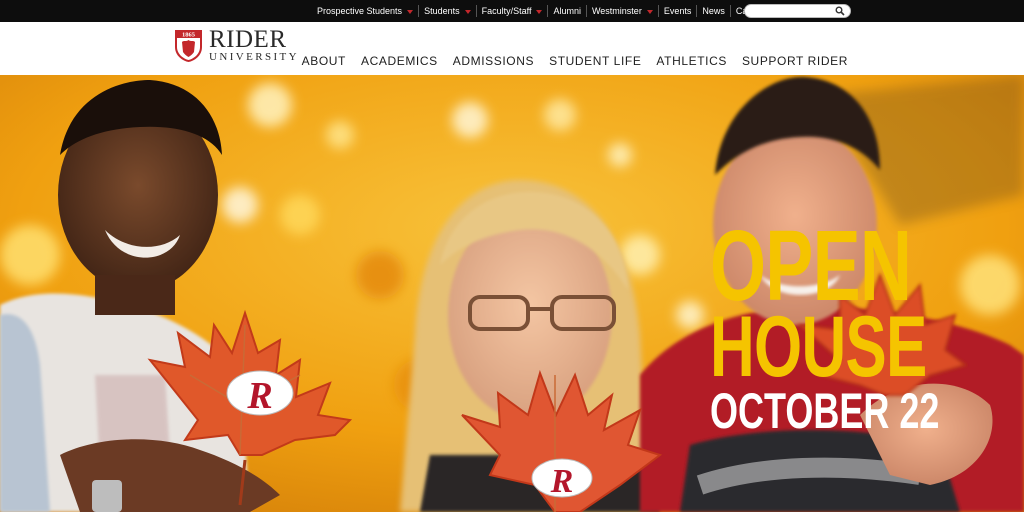  Describe the element at coordinates (691, 61) in the screenshot. I see `nav-athletics: ATHLETICS` at that location.